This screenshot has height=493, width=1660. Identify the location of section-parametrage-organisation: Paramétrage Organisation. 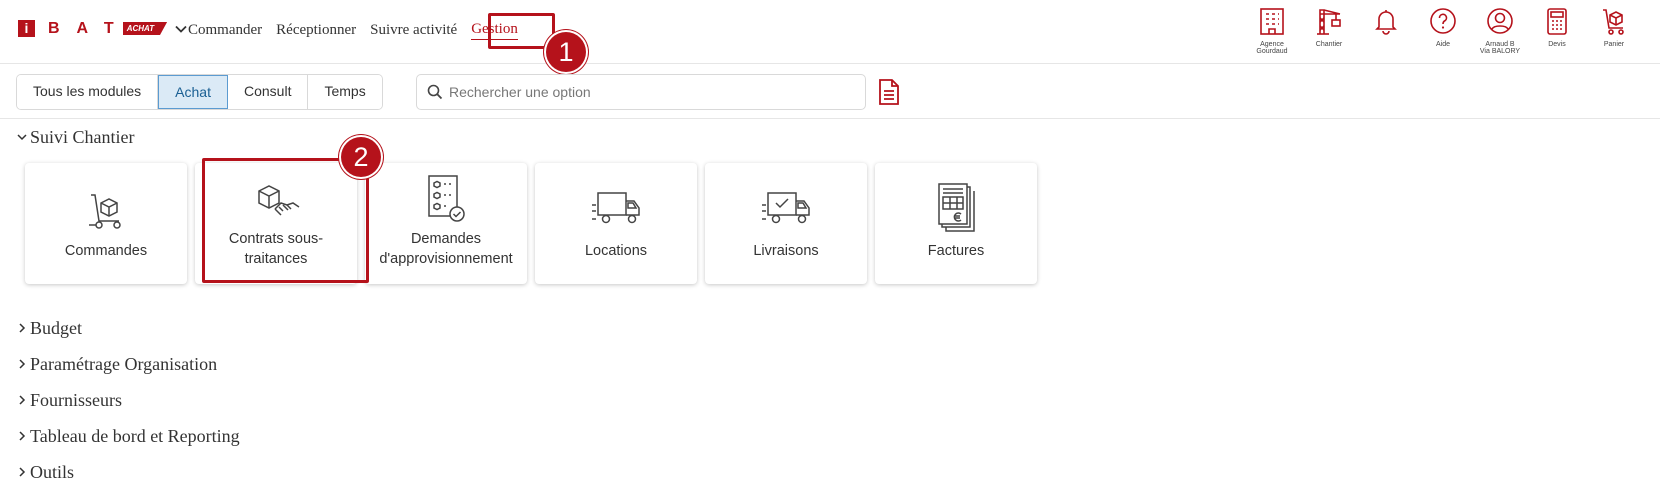
(116, 364).